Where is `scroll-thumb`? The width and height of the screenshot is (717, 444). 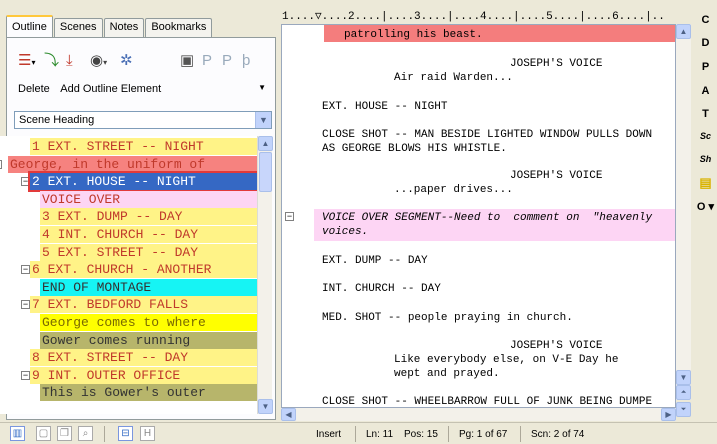
scroll-thumb is located at coordinates (265, 172).